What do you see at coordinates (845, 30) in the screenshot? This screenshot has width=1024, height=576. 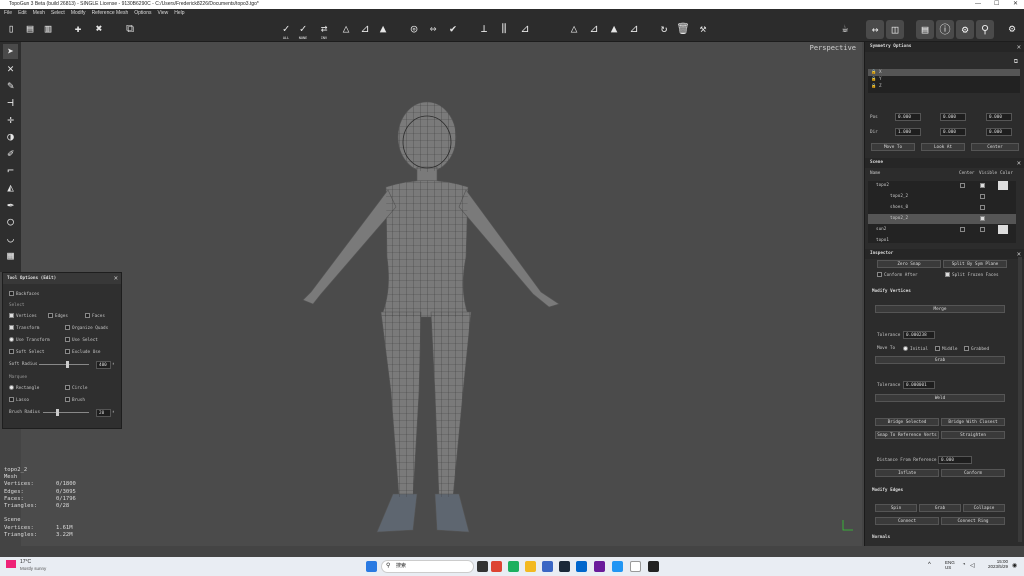 I see `teapot-icon: ☕` at bounding box center [845, 30].